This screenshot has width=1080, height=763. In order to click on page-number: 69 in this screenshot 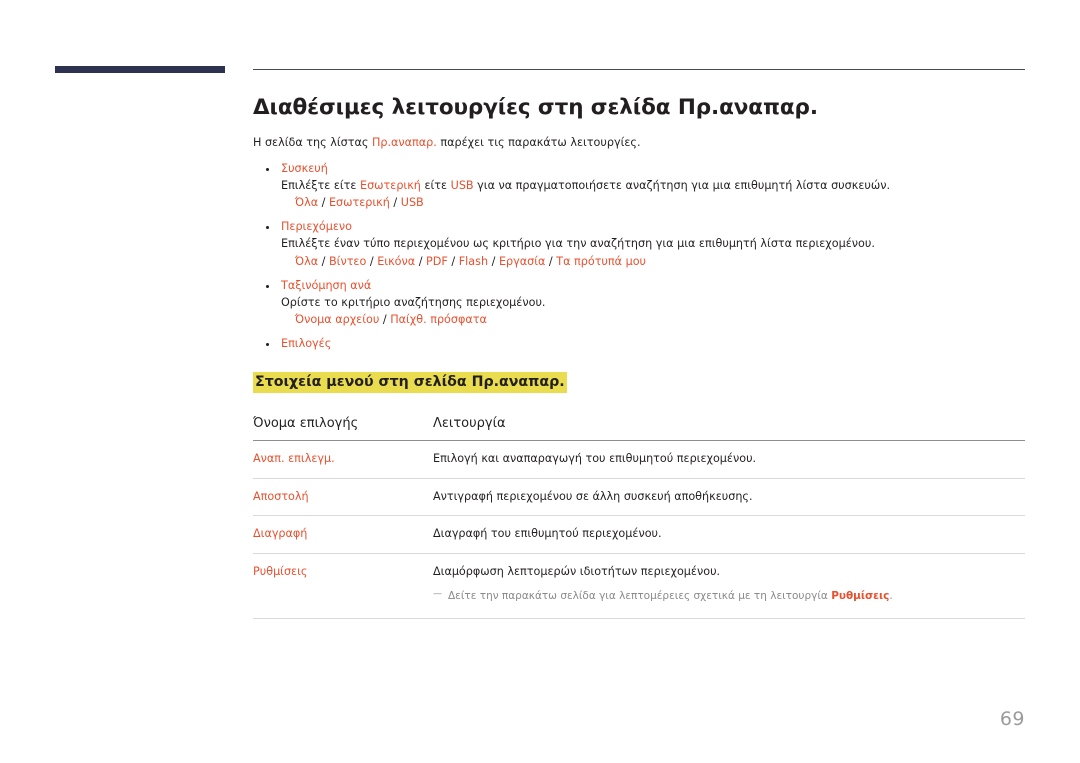, I will do `click(1012, 719)`.